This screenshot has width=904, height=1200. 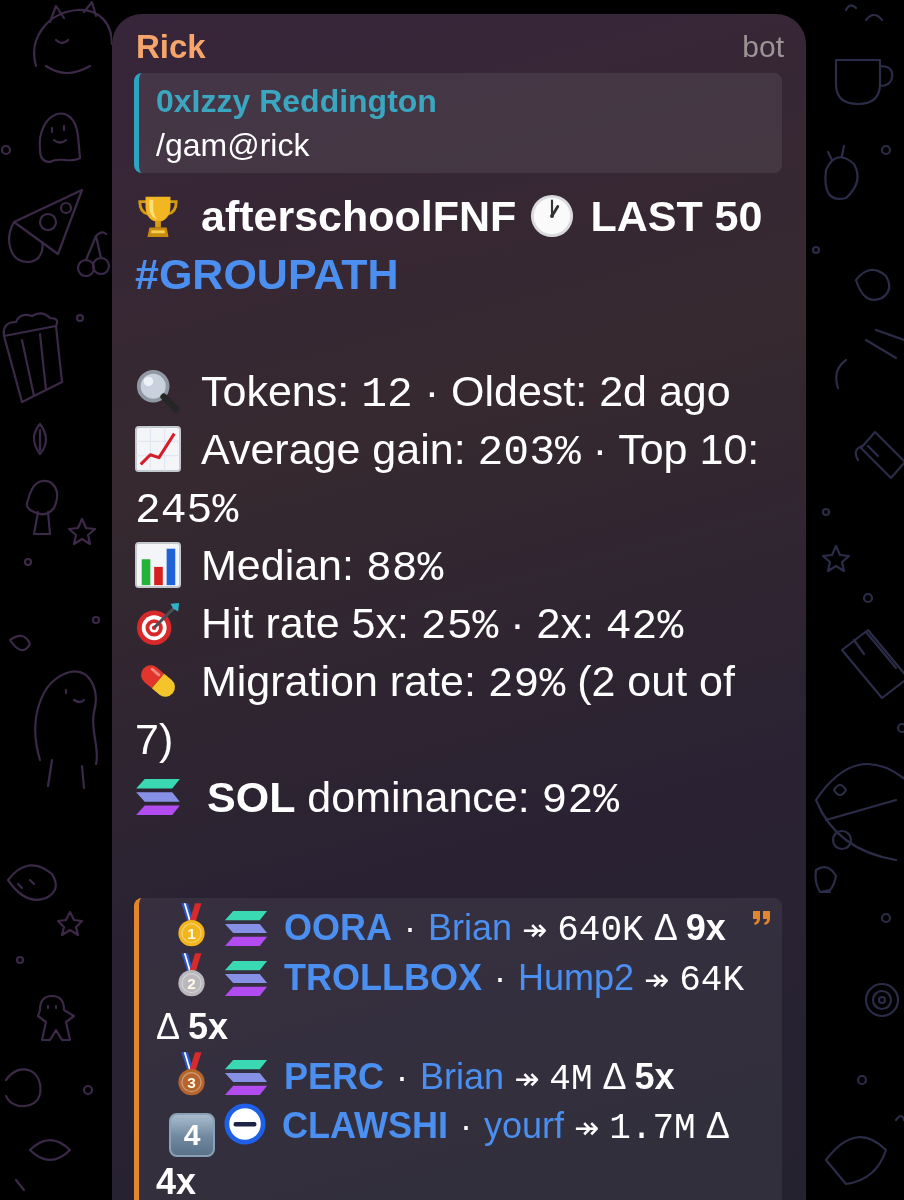 I want to click on leaderboard-entry: 4 CLAWSHI · yourf ↠ 1.7M Δ 4x, so click(x=442, y=1152).